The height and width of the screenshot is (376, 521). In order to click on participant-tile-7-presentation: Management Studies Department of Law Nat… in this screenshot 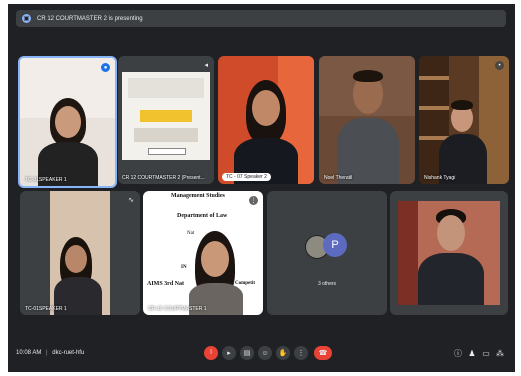, I will do `click(203, 253)`.